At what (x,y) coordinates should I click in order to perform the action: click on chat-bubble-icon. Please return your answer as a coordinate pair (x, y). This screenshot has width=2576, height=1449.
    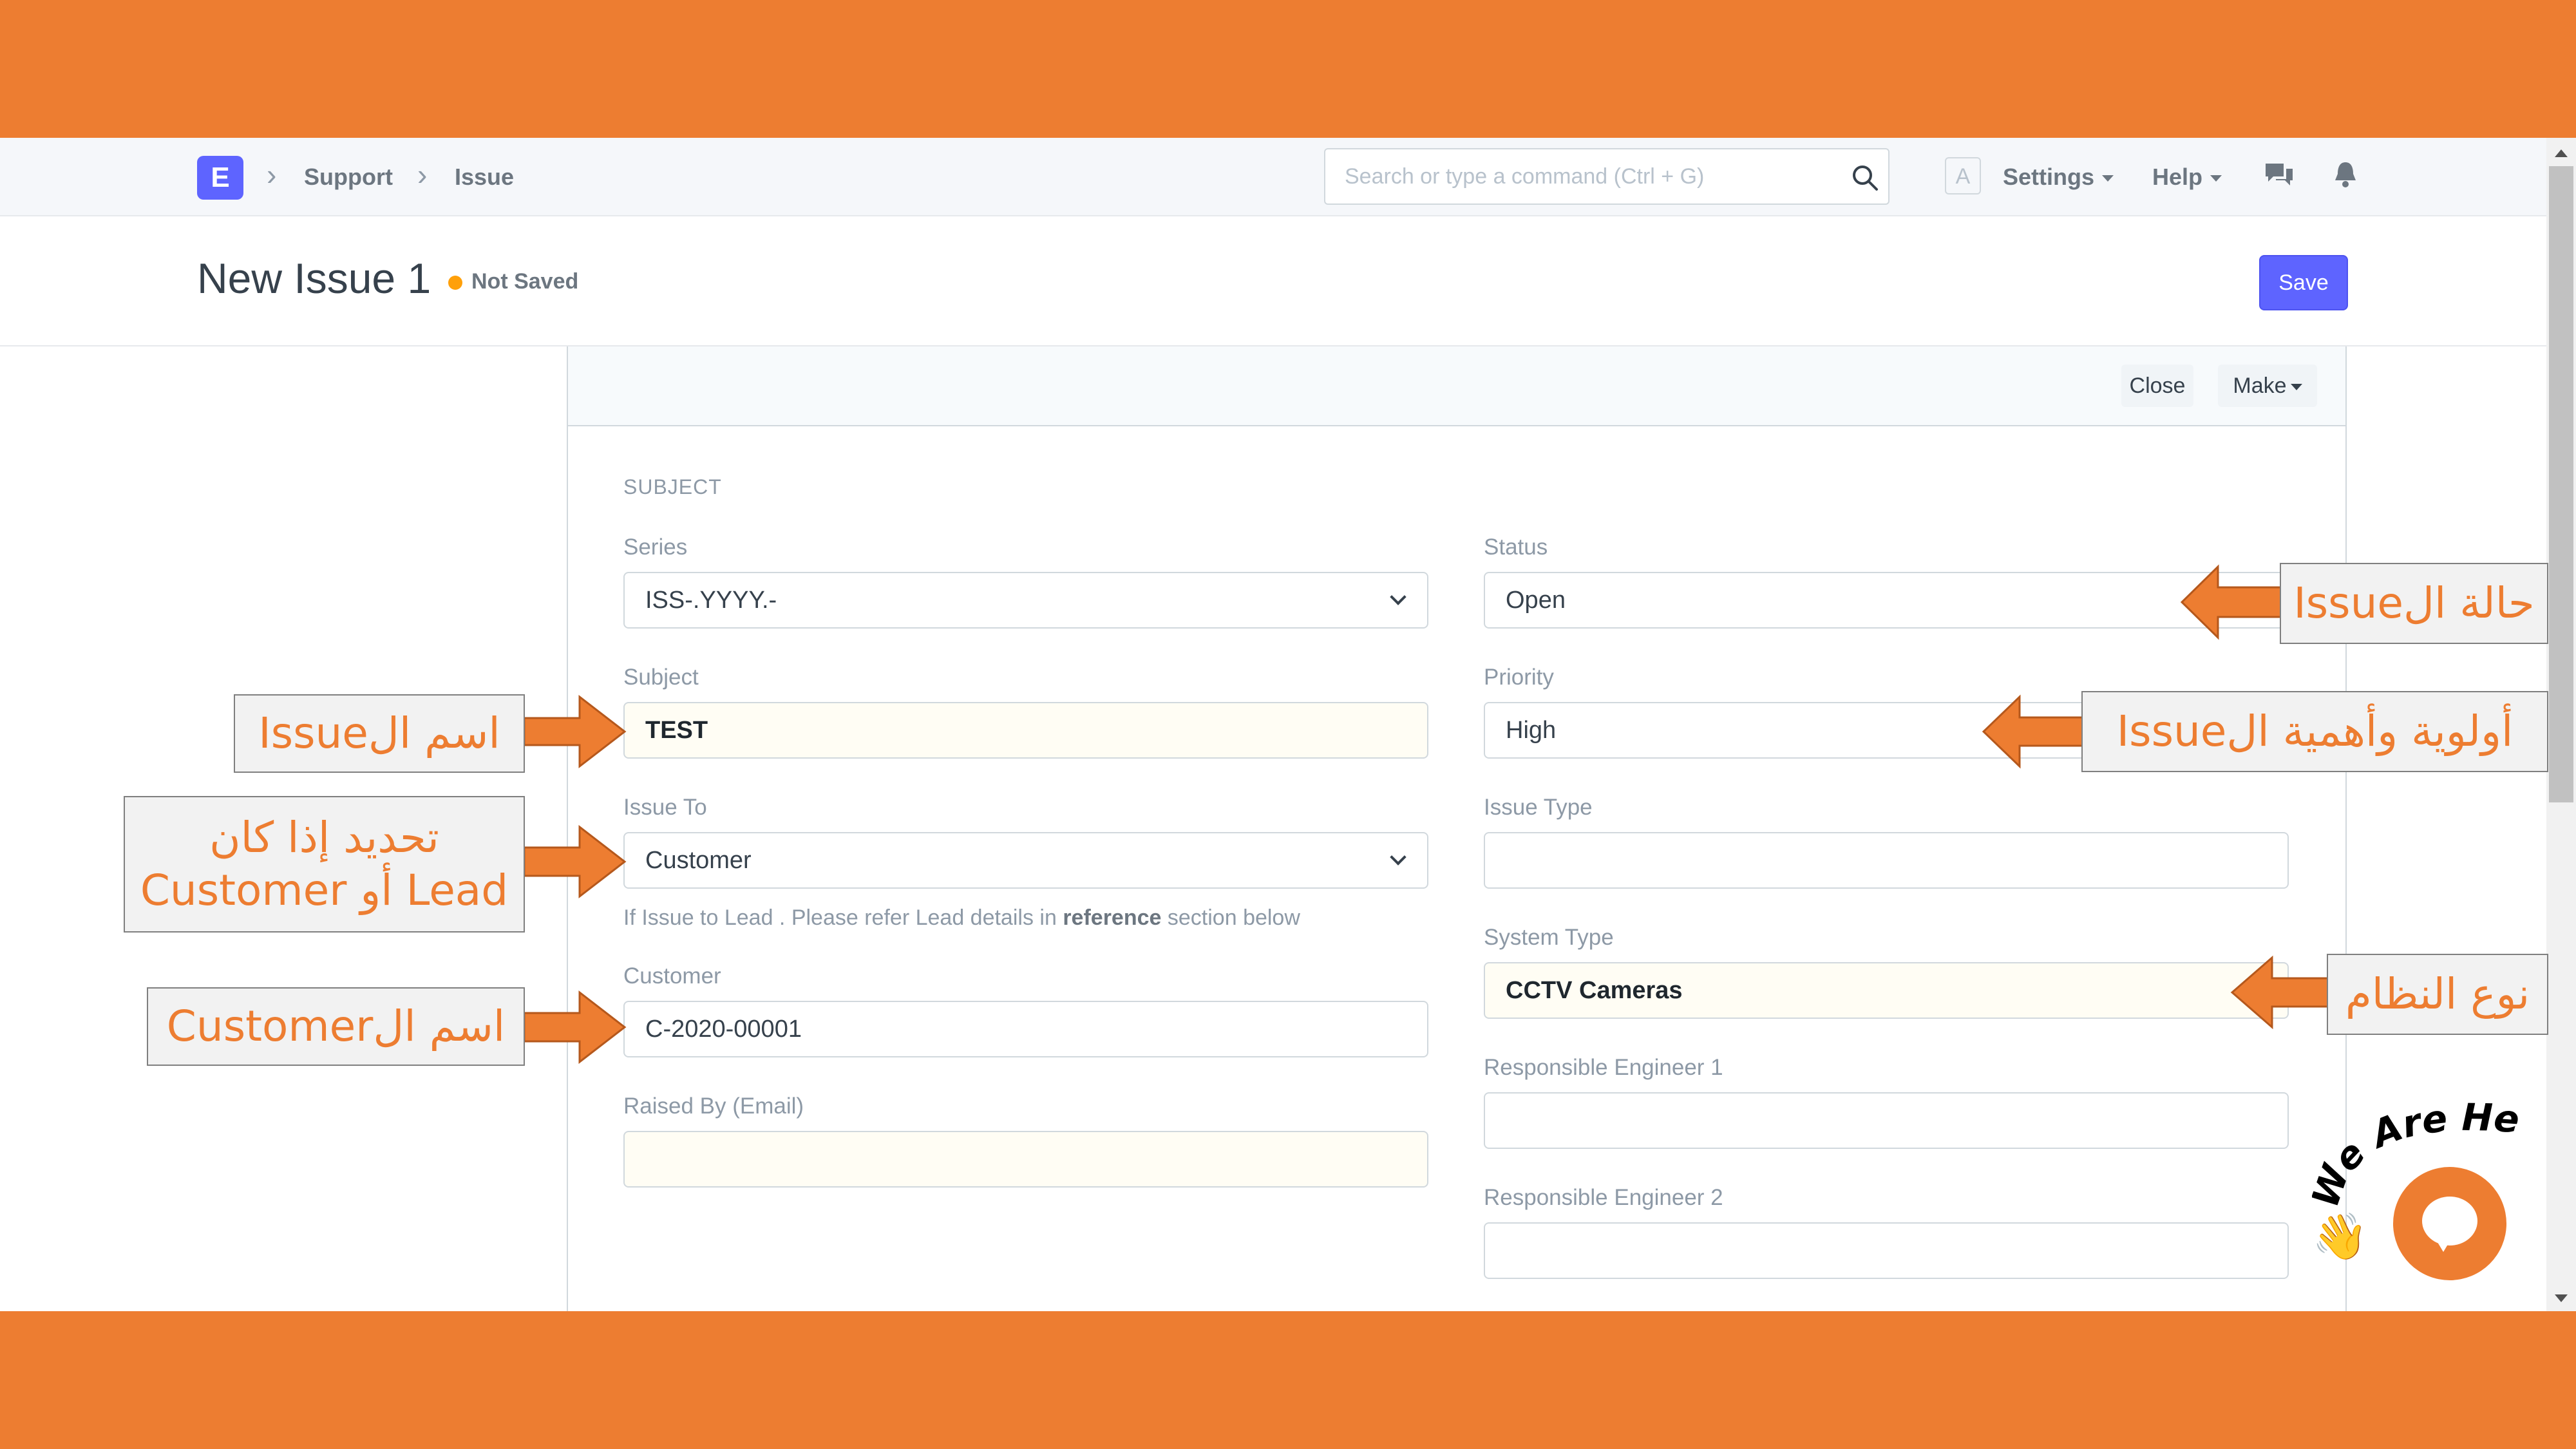
    Looking at the image, I should click on (2450, 1221).